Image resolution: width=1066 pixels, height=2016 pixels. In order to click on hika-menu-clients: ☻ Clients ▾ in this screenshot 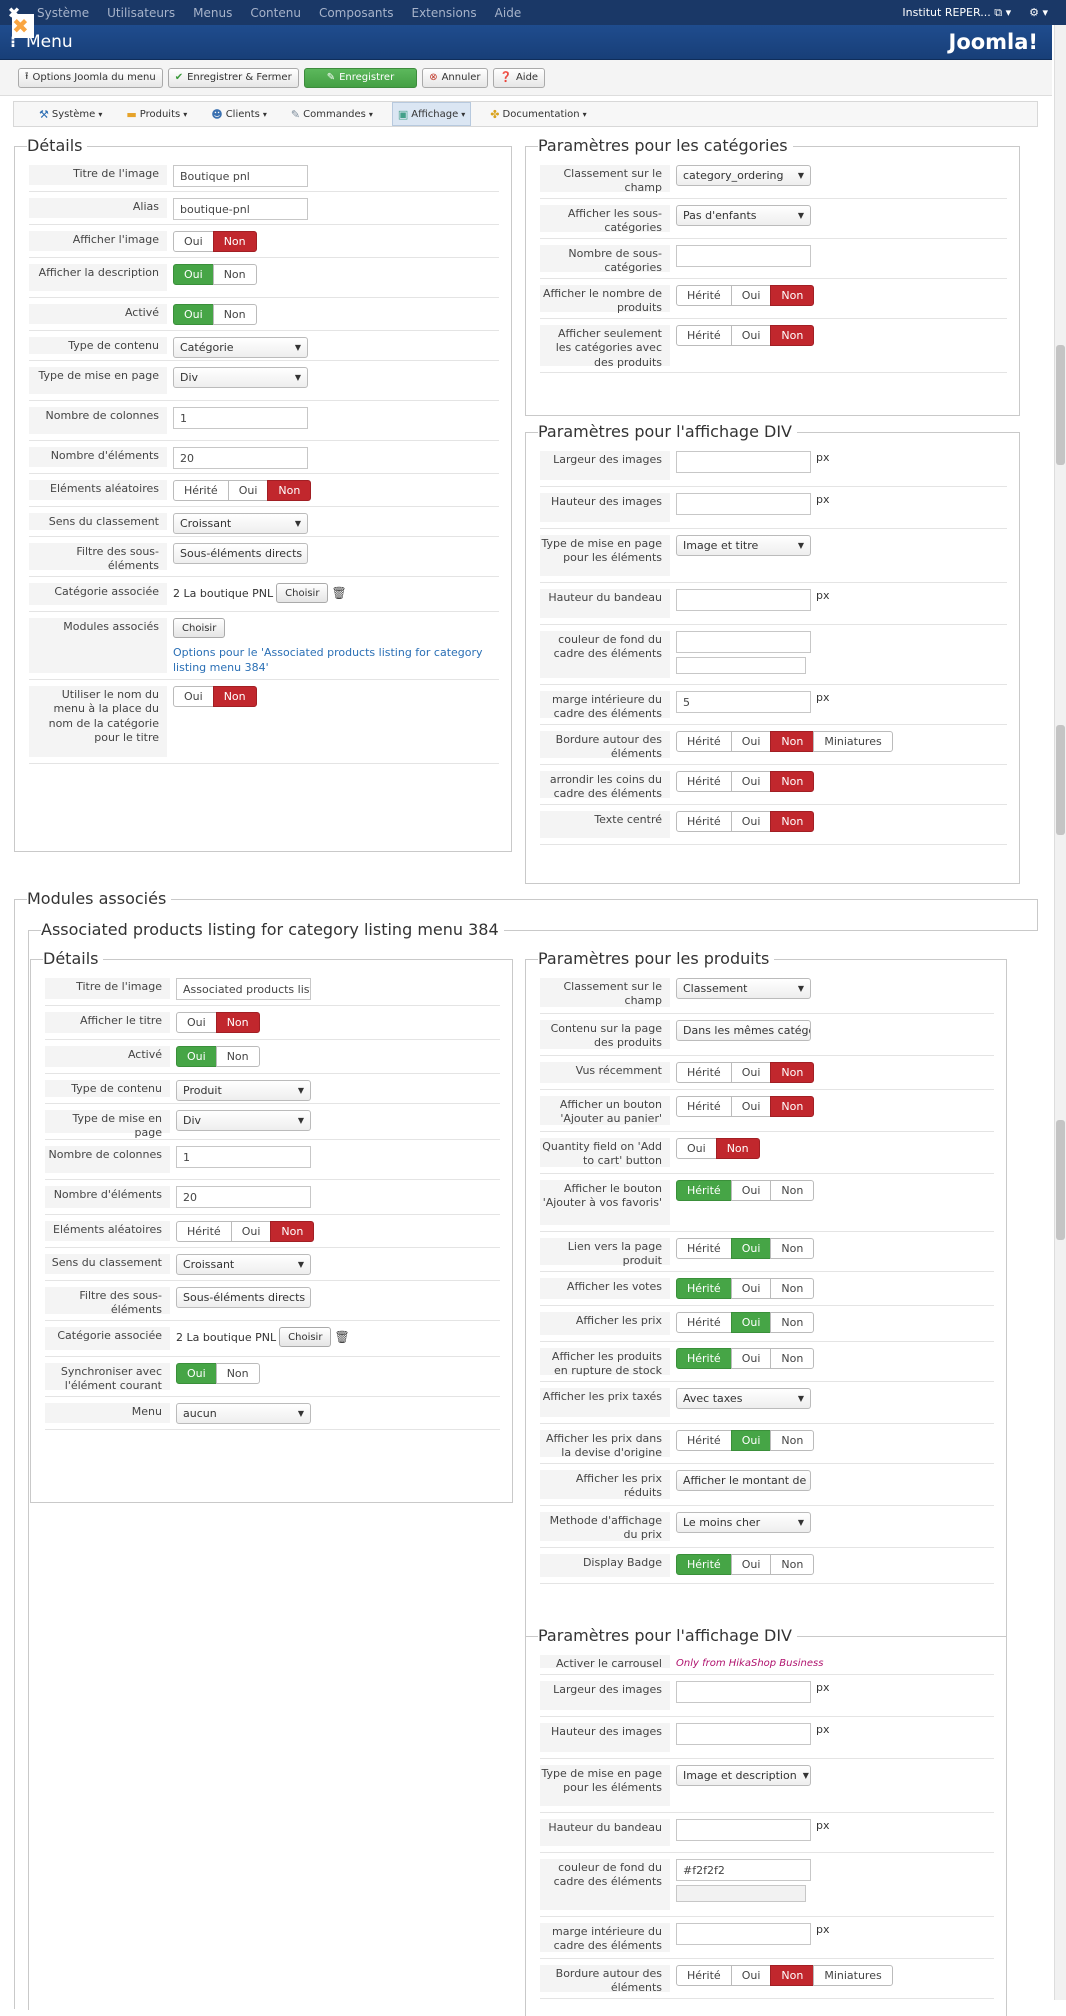, I will do `click(239, 114)`.